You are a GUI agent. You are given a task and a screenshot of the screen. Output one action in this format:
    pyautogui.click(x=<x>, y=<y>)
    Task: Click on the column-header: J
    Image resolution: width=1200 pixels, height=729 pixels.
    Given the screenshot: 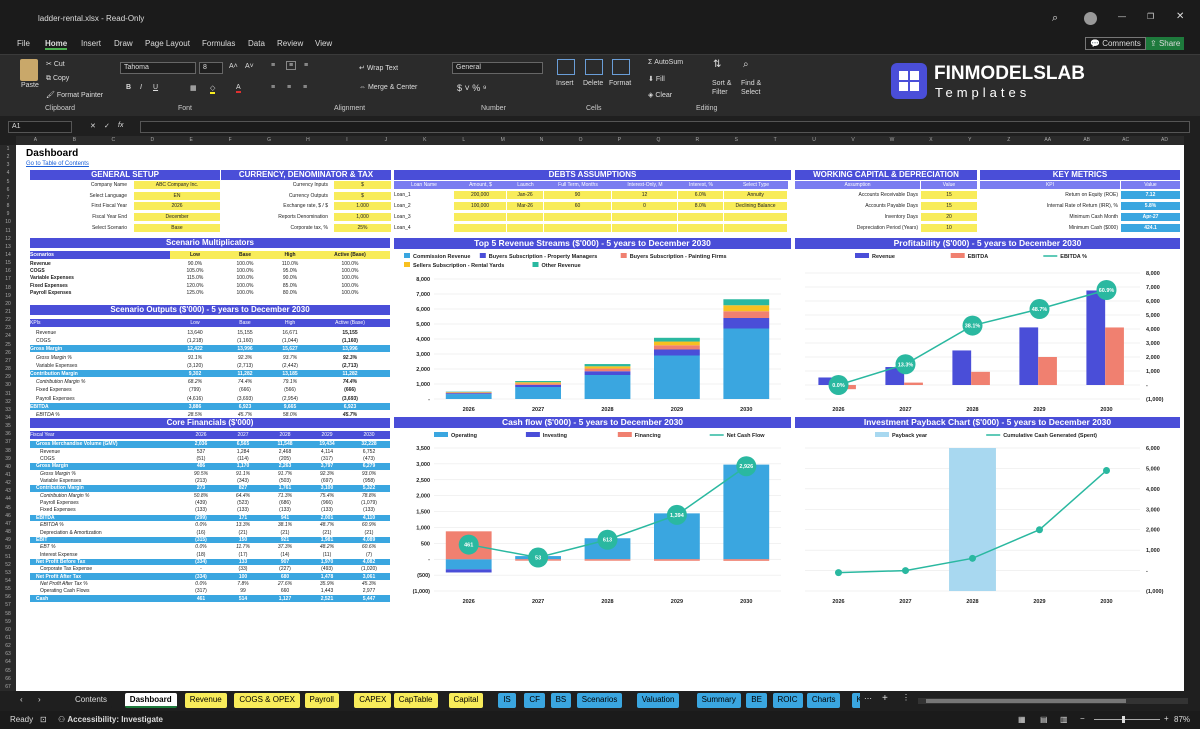 What is the action you would take?
    pyautogui.click(x=385, y=140)
    